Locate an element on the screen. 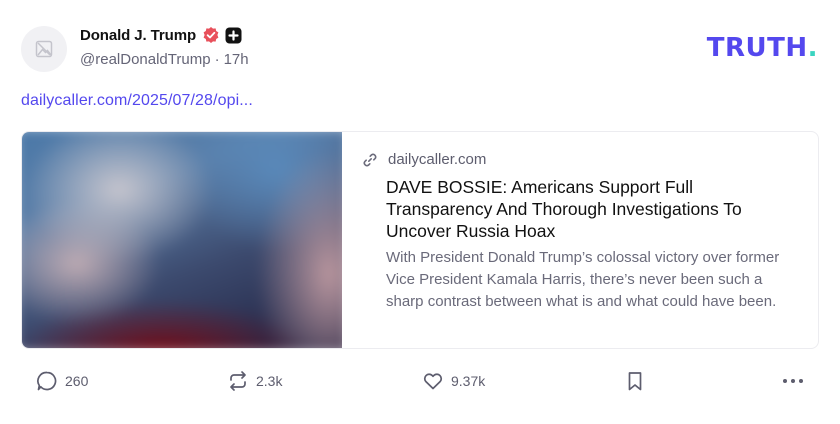 The width and height of the screenshot is (840, 424). heart-icon is located at coordinates (433, 381).